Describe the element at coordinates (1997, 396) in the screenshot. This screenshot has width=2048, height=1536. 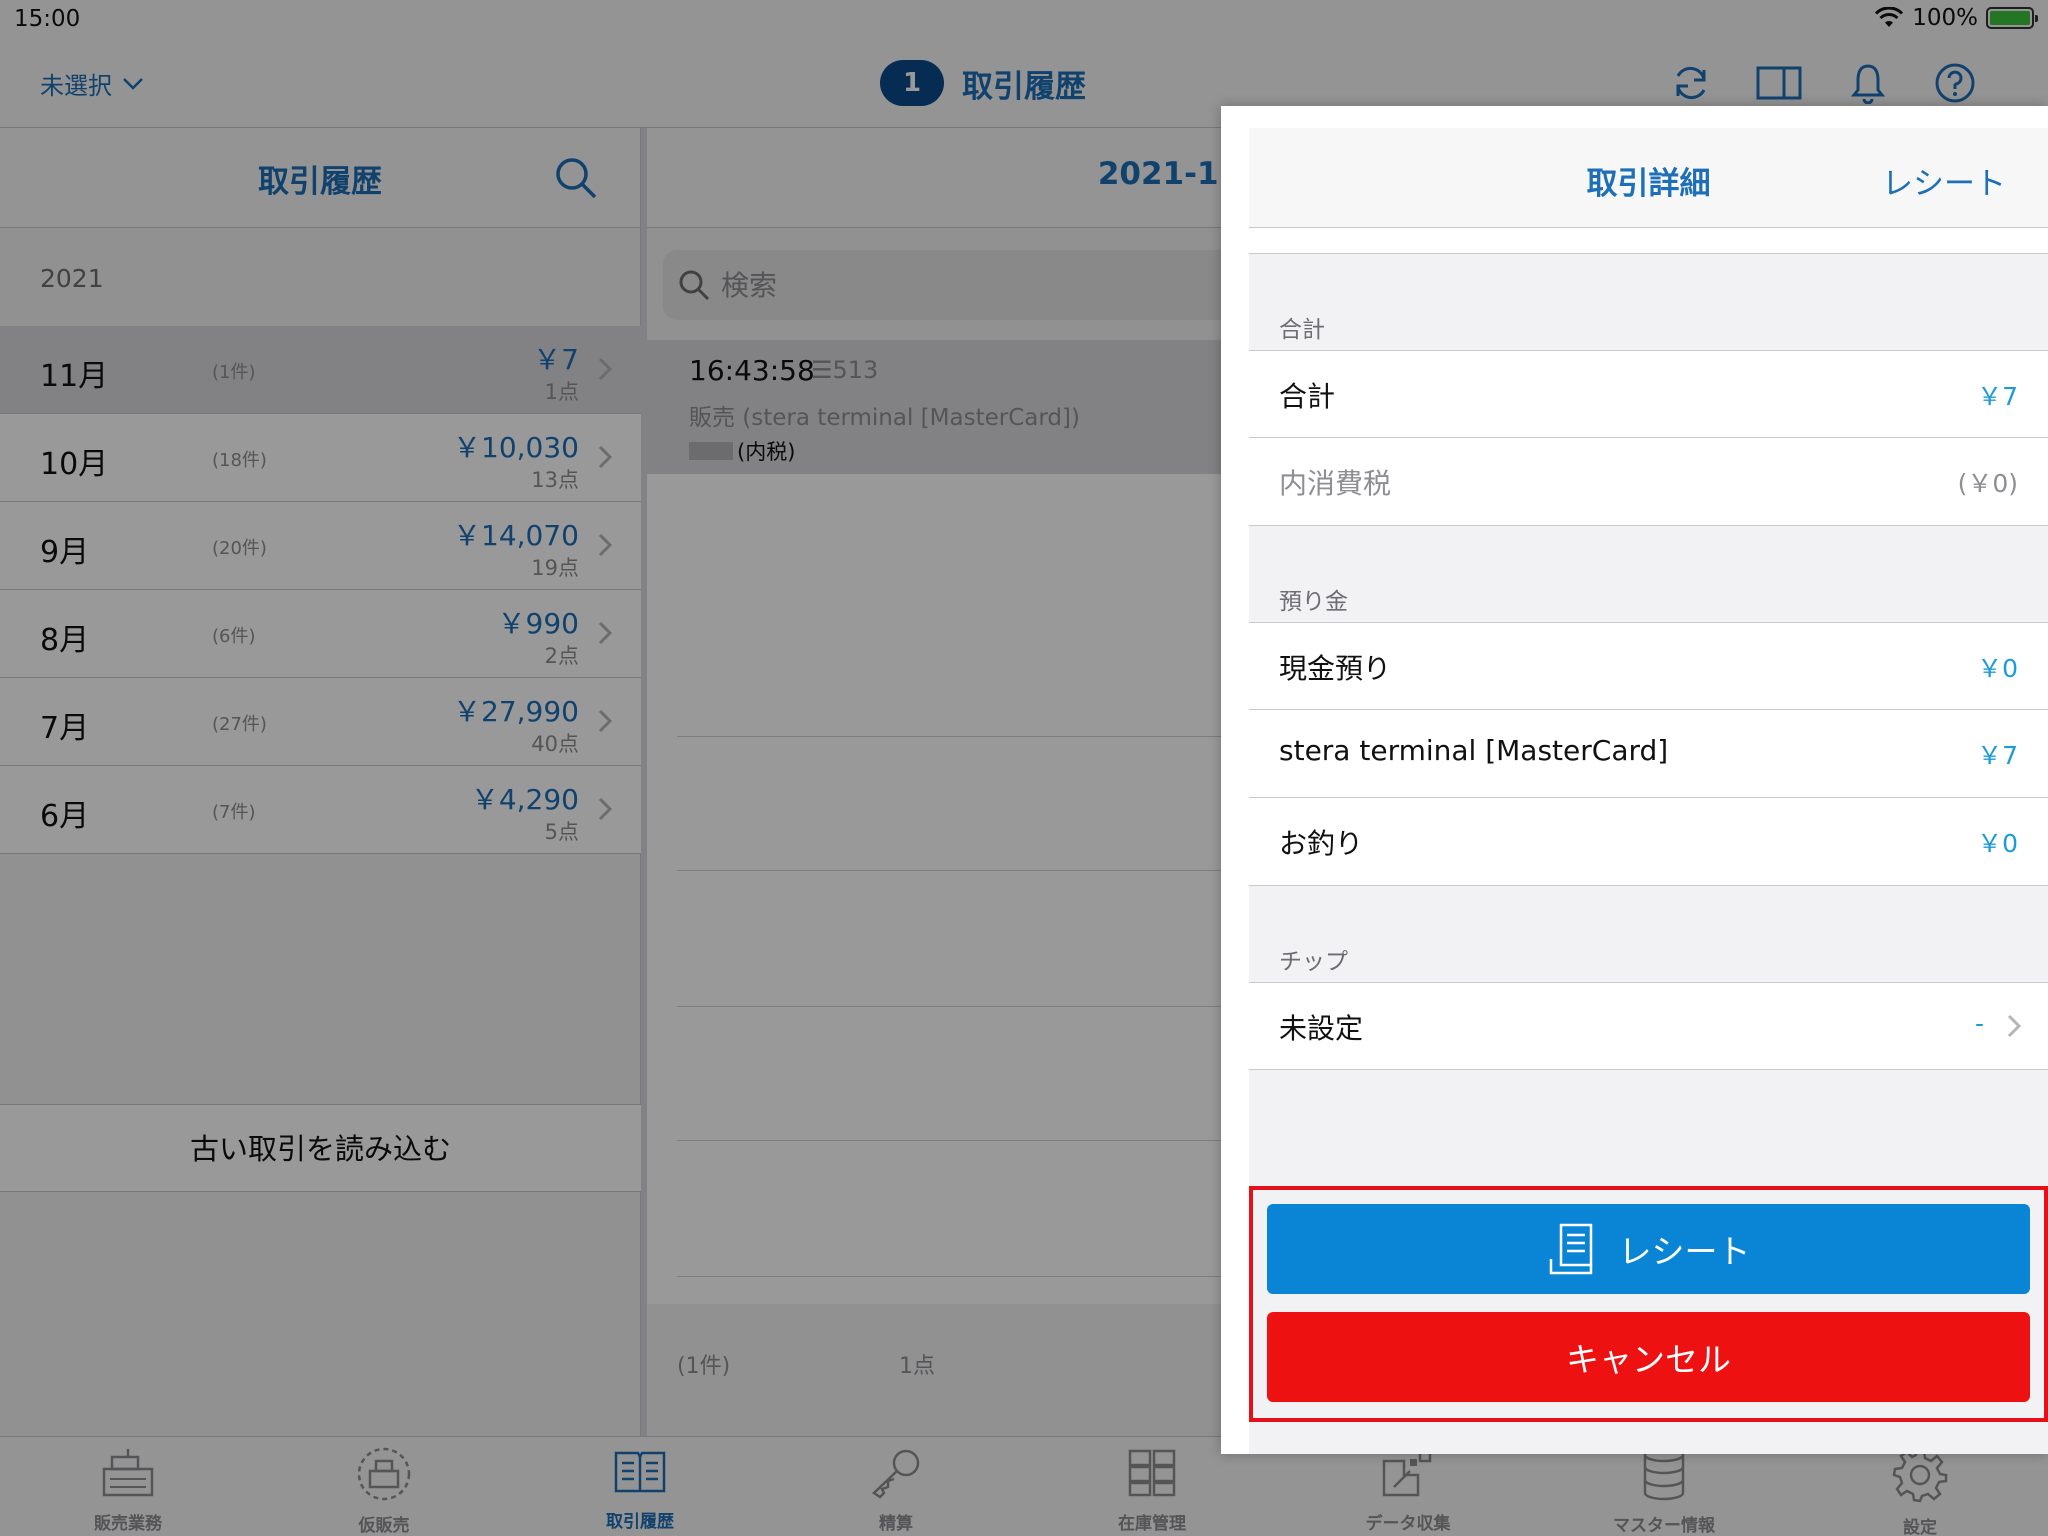
I see `total-value: ￥7` at that location.